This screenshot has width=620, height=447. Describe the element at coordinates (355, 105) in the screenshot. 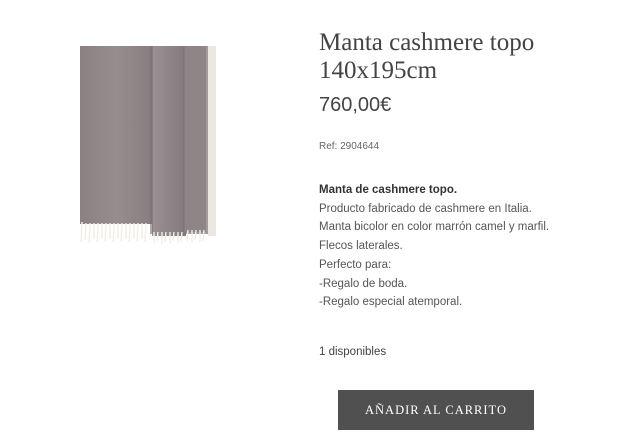

I see `product-price: 760,00€` at that location.